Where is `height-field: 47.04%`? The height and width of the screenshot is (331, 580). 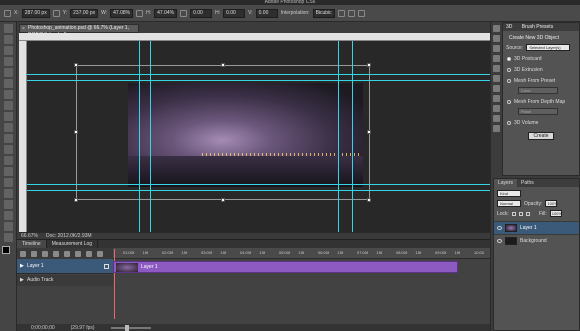
height-field: 47.04% is located at coordinates (166, 13).